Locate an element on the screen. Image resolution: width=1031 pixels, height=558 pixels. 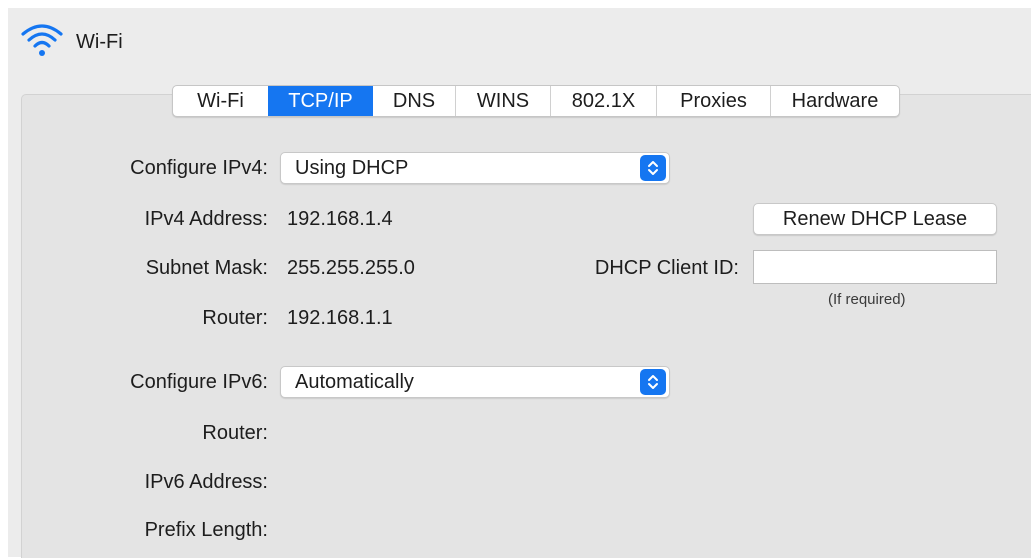
tab-dns: DNS is located at coordinates (413, 101).